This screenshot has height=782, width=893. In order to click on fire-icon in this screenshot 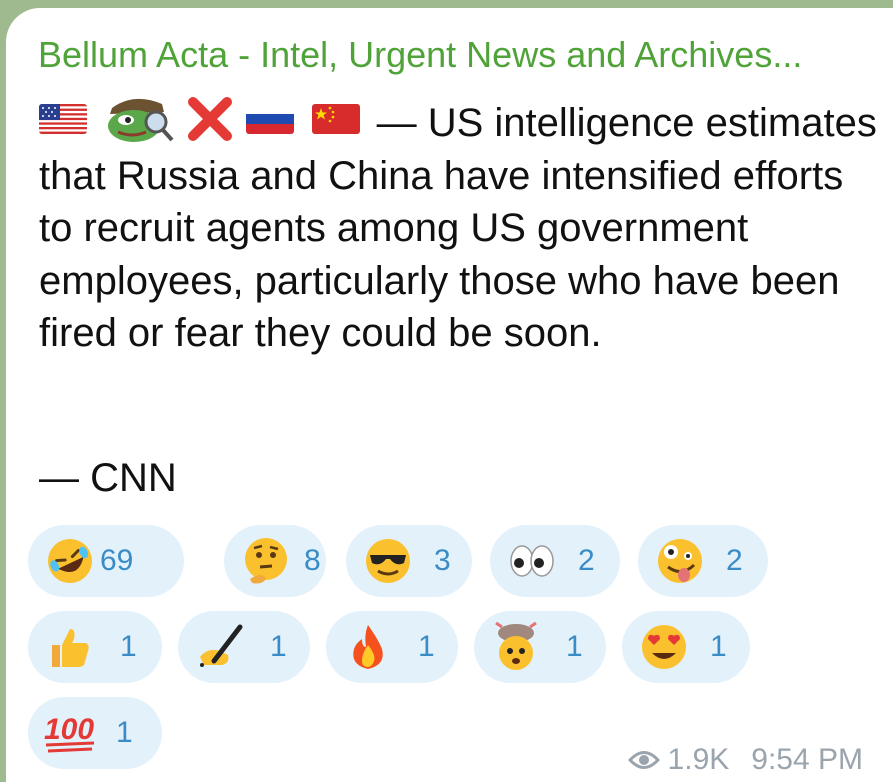, I will do `click(368, 647)`.